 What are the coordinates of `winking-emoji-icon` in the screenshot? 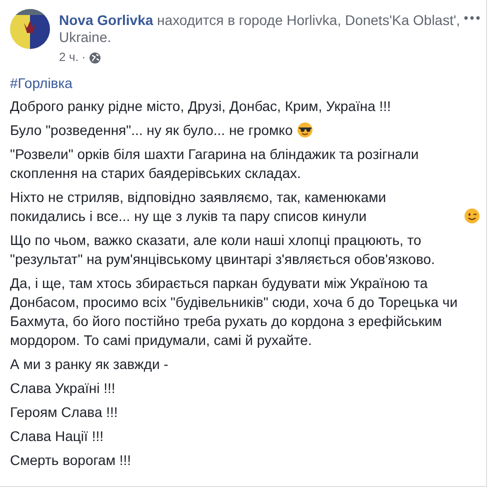 It's located at (472, 216).